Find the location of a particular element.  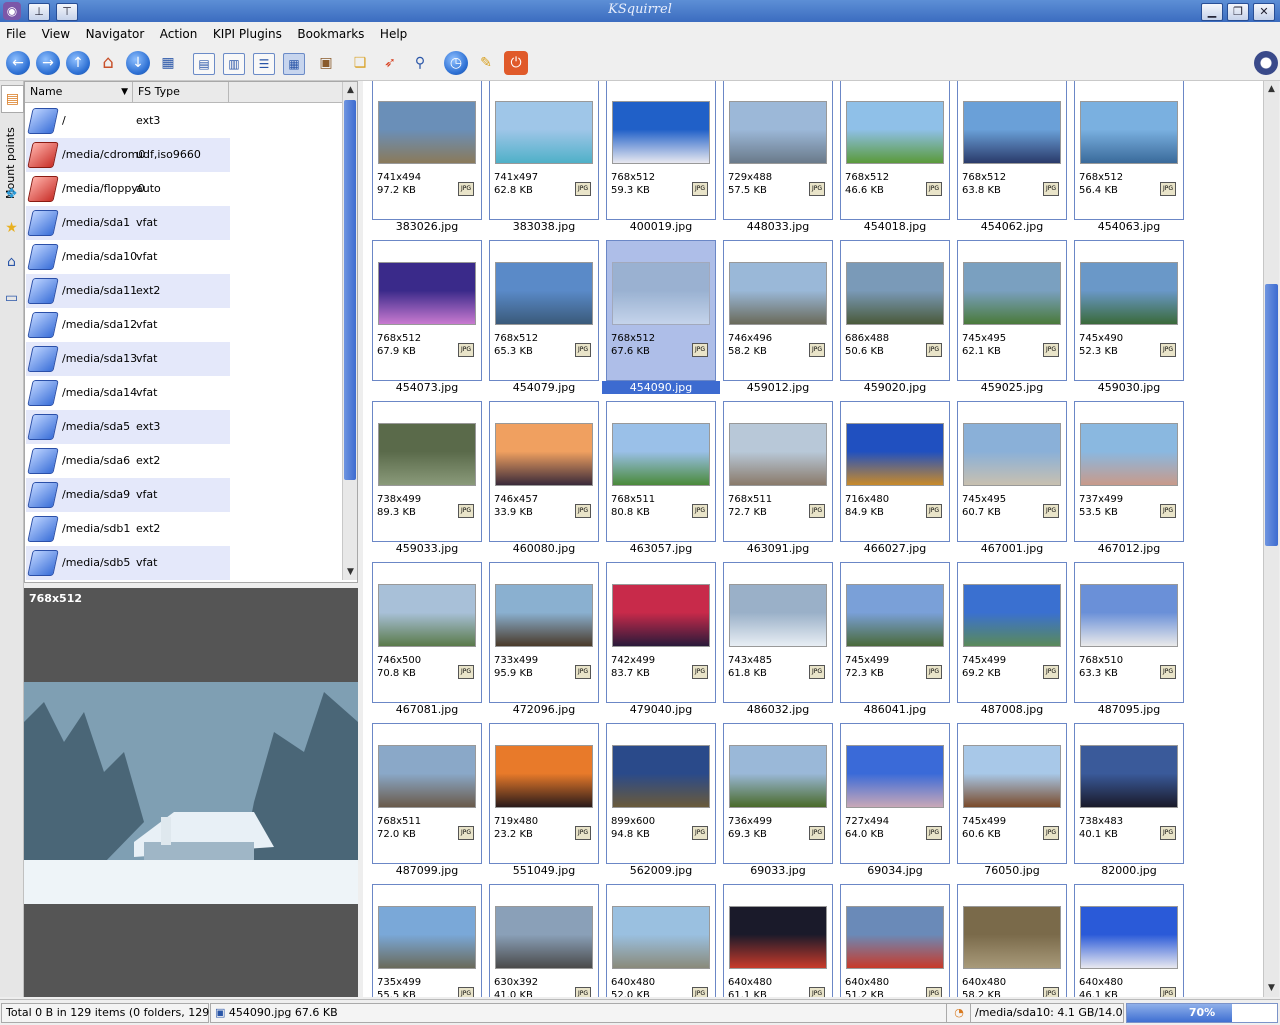

mount-row: /media/sda1 vfat is located at coordinates (128, 223).